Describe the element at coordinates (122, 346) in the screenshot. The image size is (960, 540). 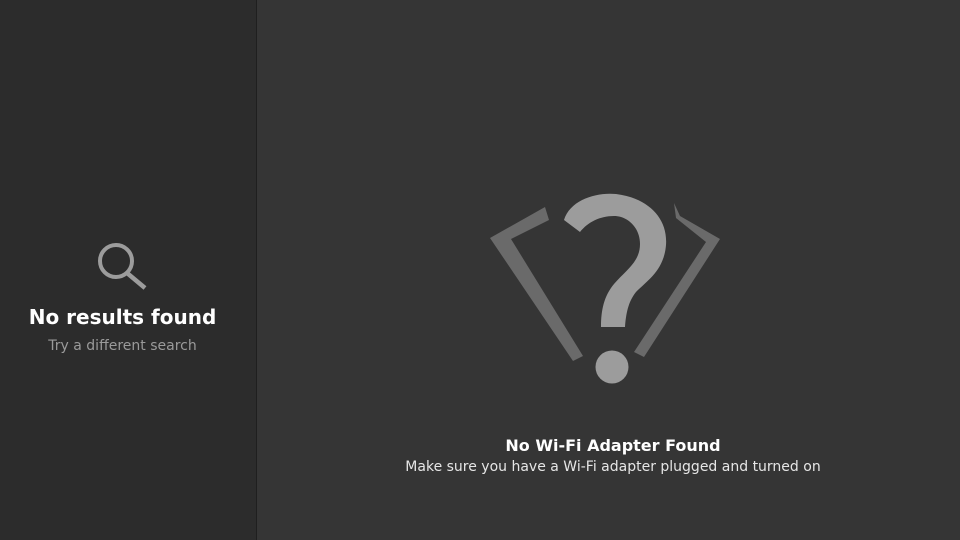
I see `sidebar-empty-subtitle: Try a different search` at that location.